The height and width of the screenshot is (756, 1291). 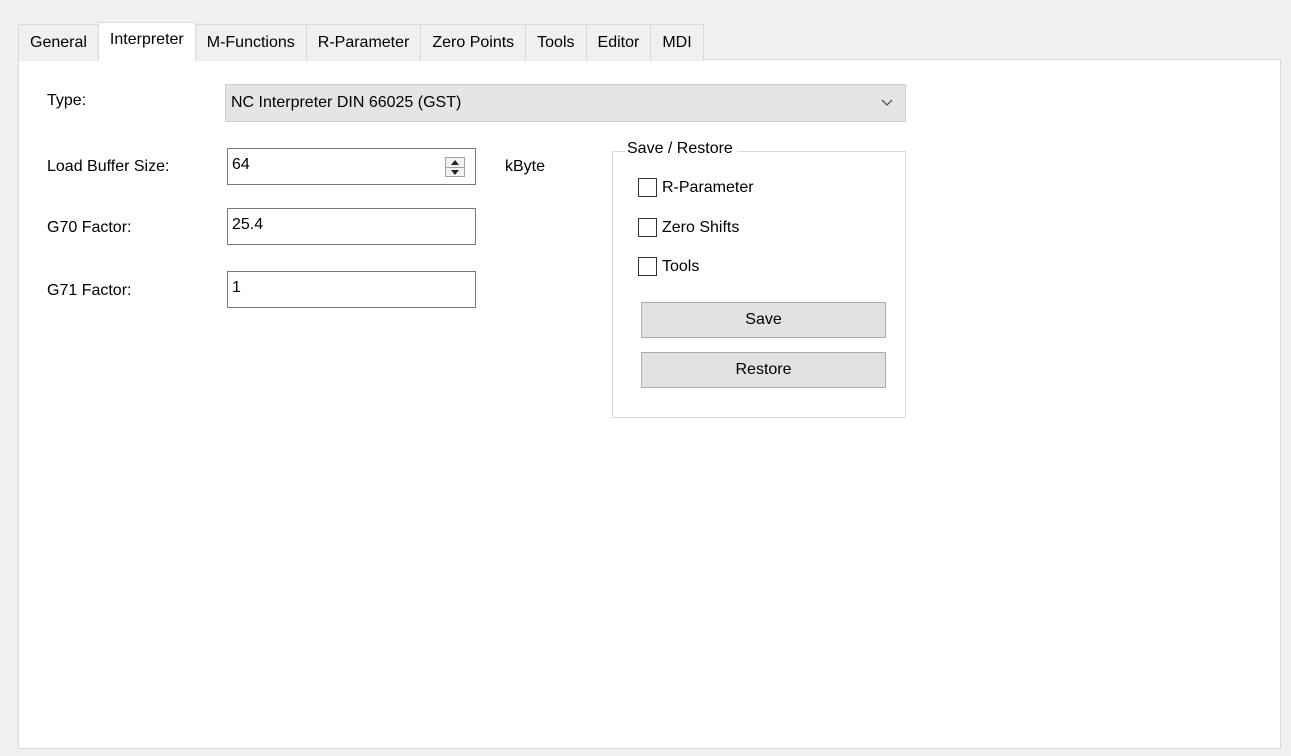 I want to click on spin-buttons, so click(x=455, y=167).